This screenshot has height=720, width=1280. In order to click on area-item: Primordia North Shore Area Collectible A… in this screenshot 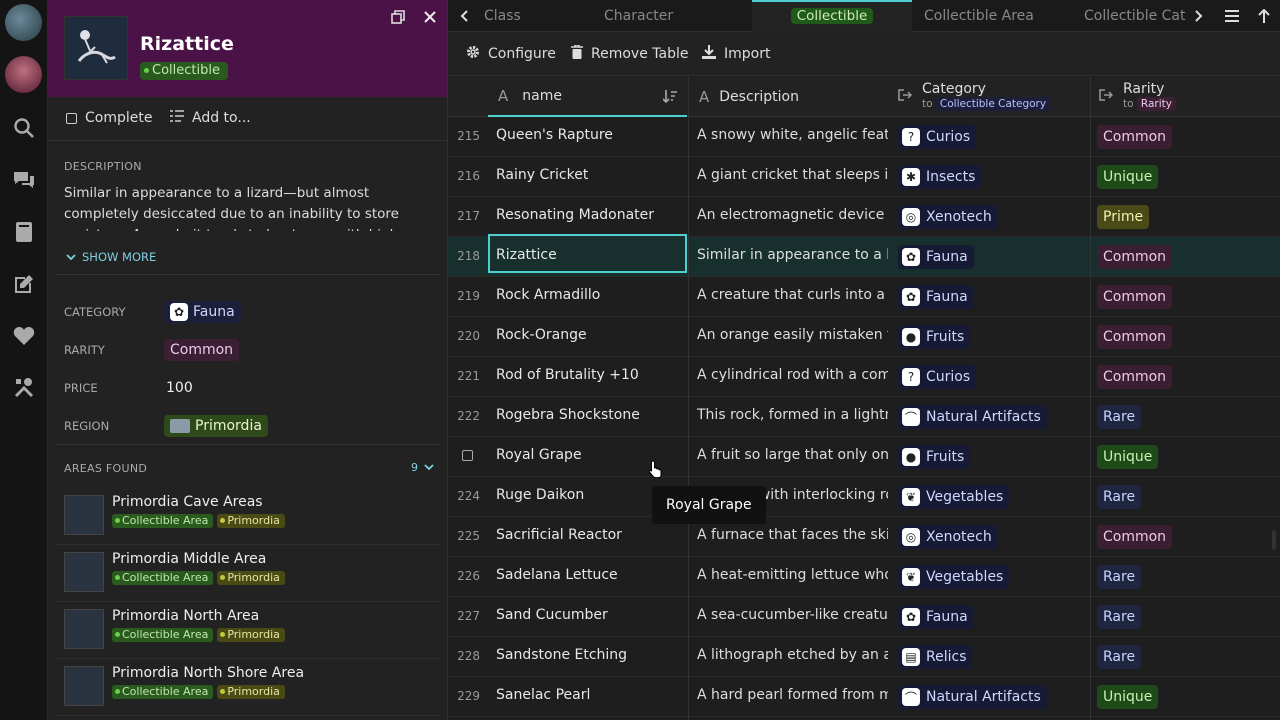, I will do `click(248, 688)`.